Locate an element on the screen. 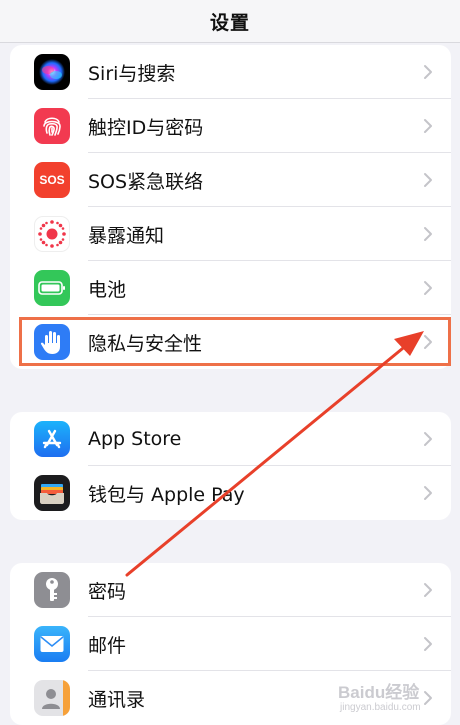 The image size is (460, 725). row-siri: Siri与搜索 is located at coordinates (230, 72).